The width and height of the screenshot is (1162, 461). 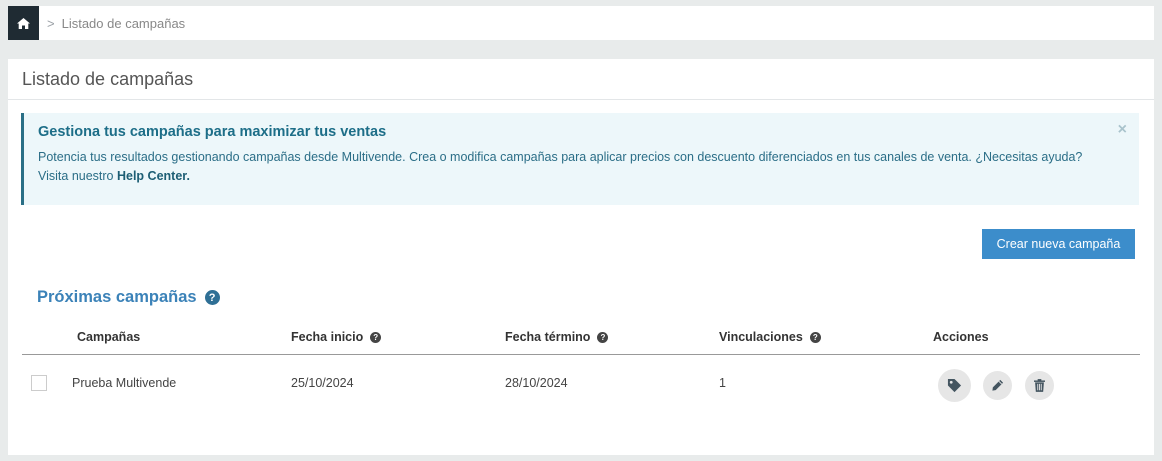 I want to click on page-title: Listado de campañas, so click(x=108, y=78).